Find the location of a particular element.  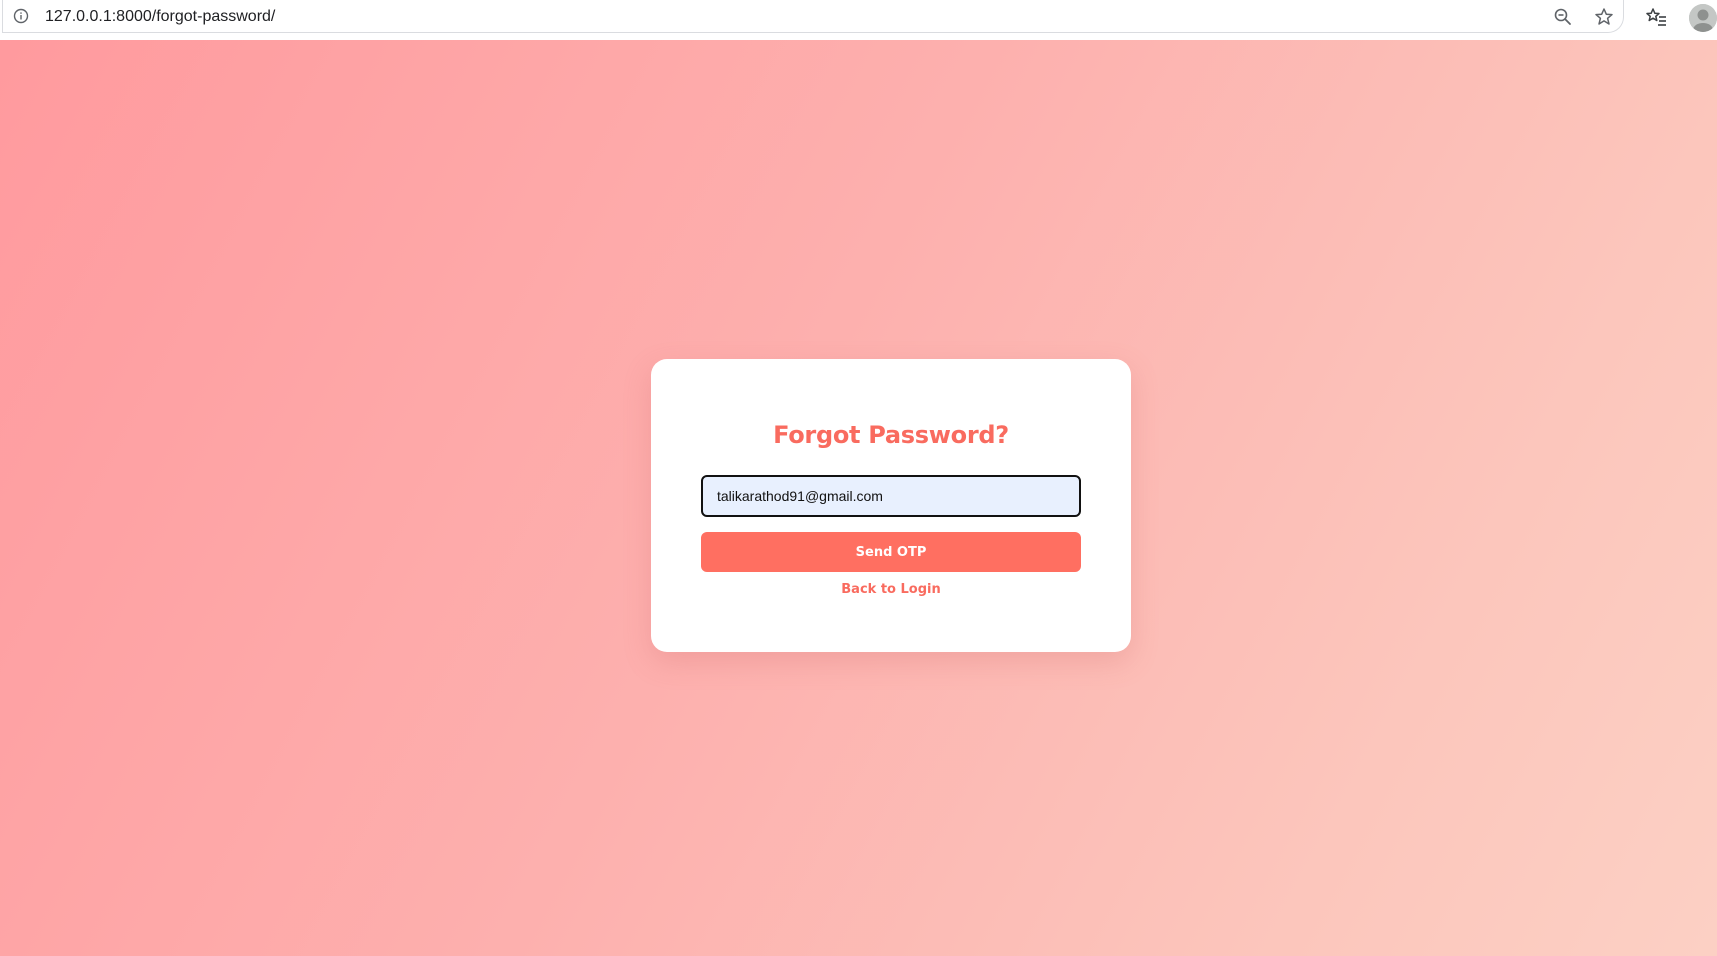

page-title: Forgot Password? is located at coordinates (891, 435).